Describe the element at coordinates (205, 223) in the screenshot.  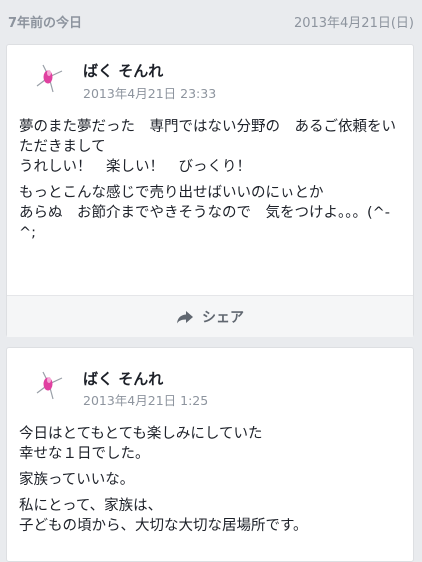
I see `post-paragraph: あらぬ お節介までやきそうなので 気をつけよ。。。(^-^;` at that location.